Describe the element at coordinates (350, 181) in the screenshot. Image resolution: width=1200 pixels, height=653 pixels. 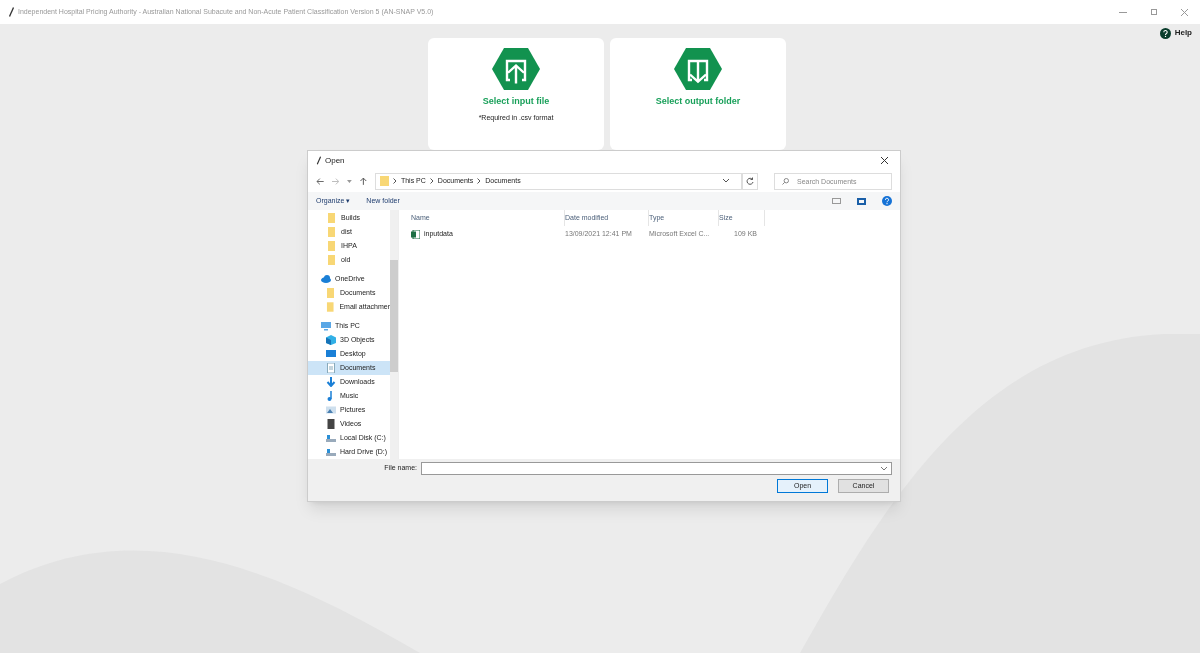
I see `caret-icon` at that location.